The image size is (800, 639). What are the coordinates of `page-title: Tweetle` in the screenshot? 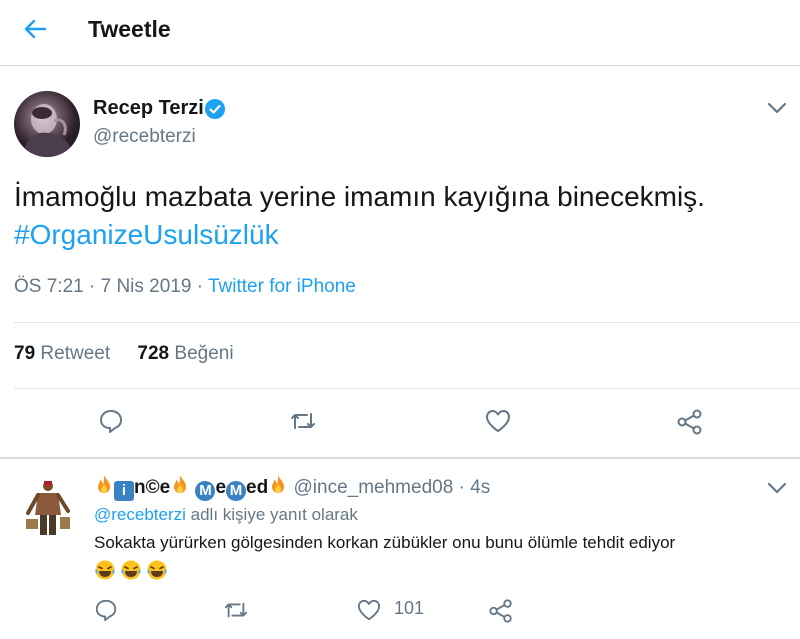 It's located at (129, 29).